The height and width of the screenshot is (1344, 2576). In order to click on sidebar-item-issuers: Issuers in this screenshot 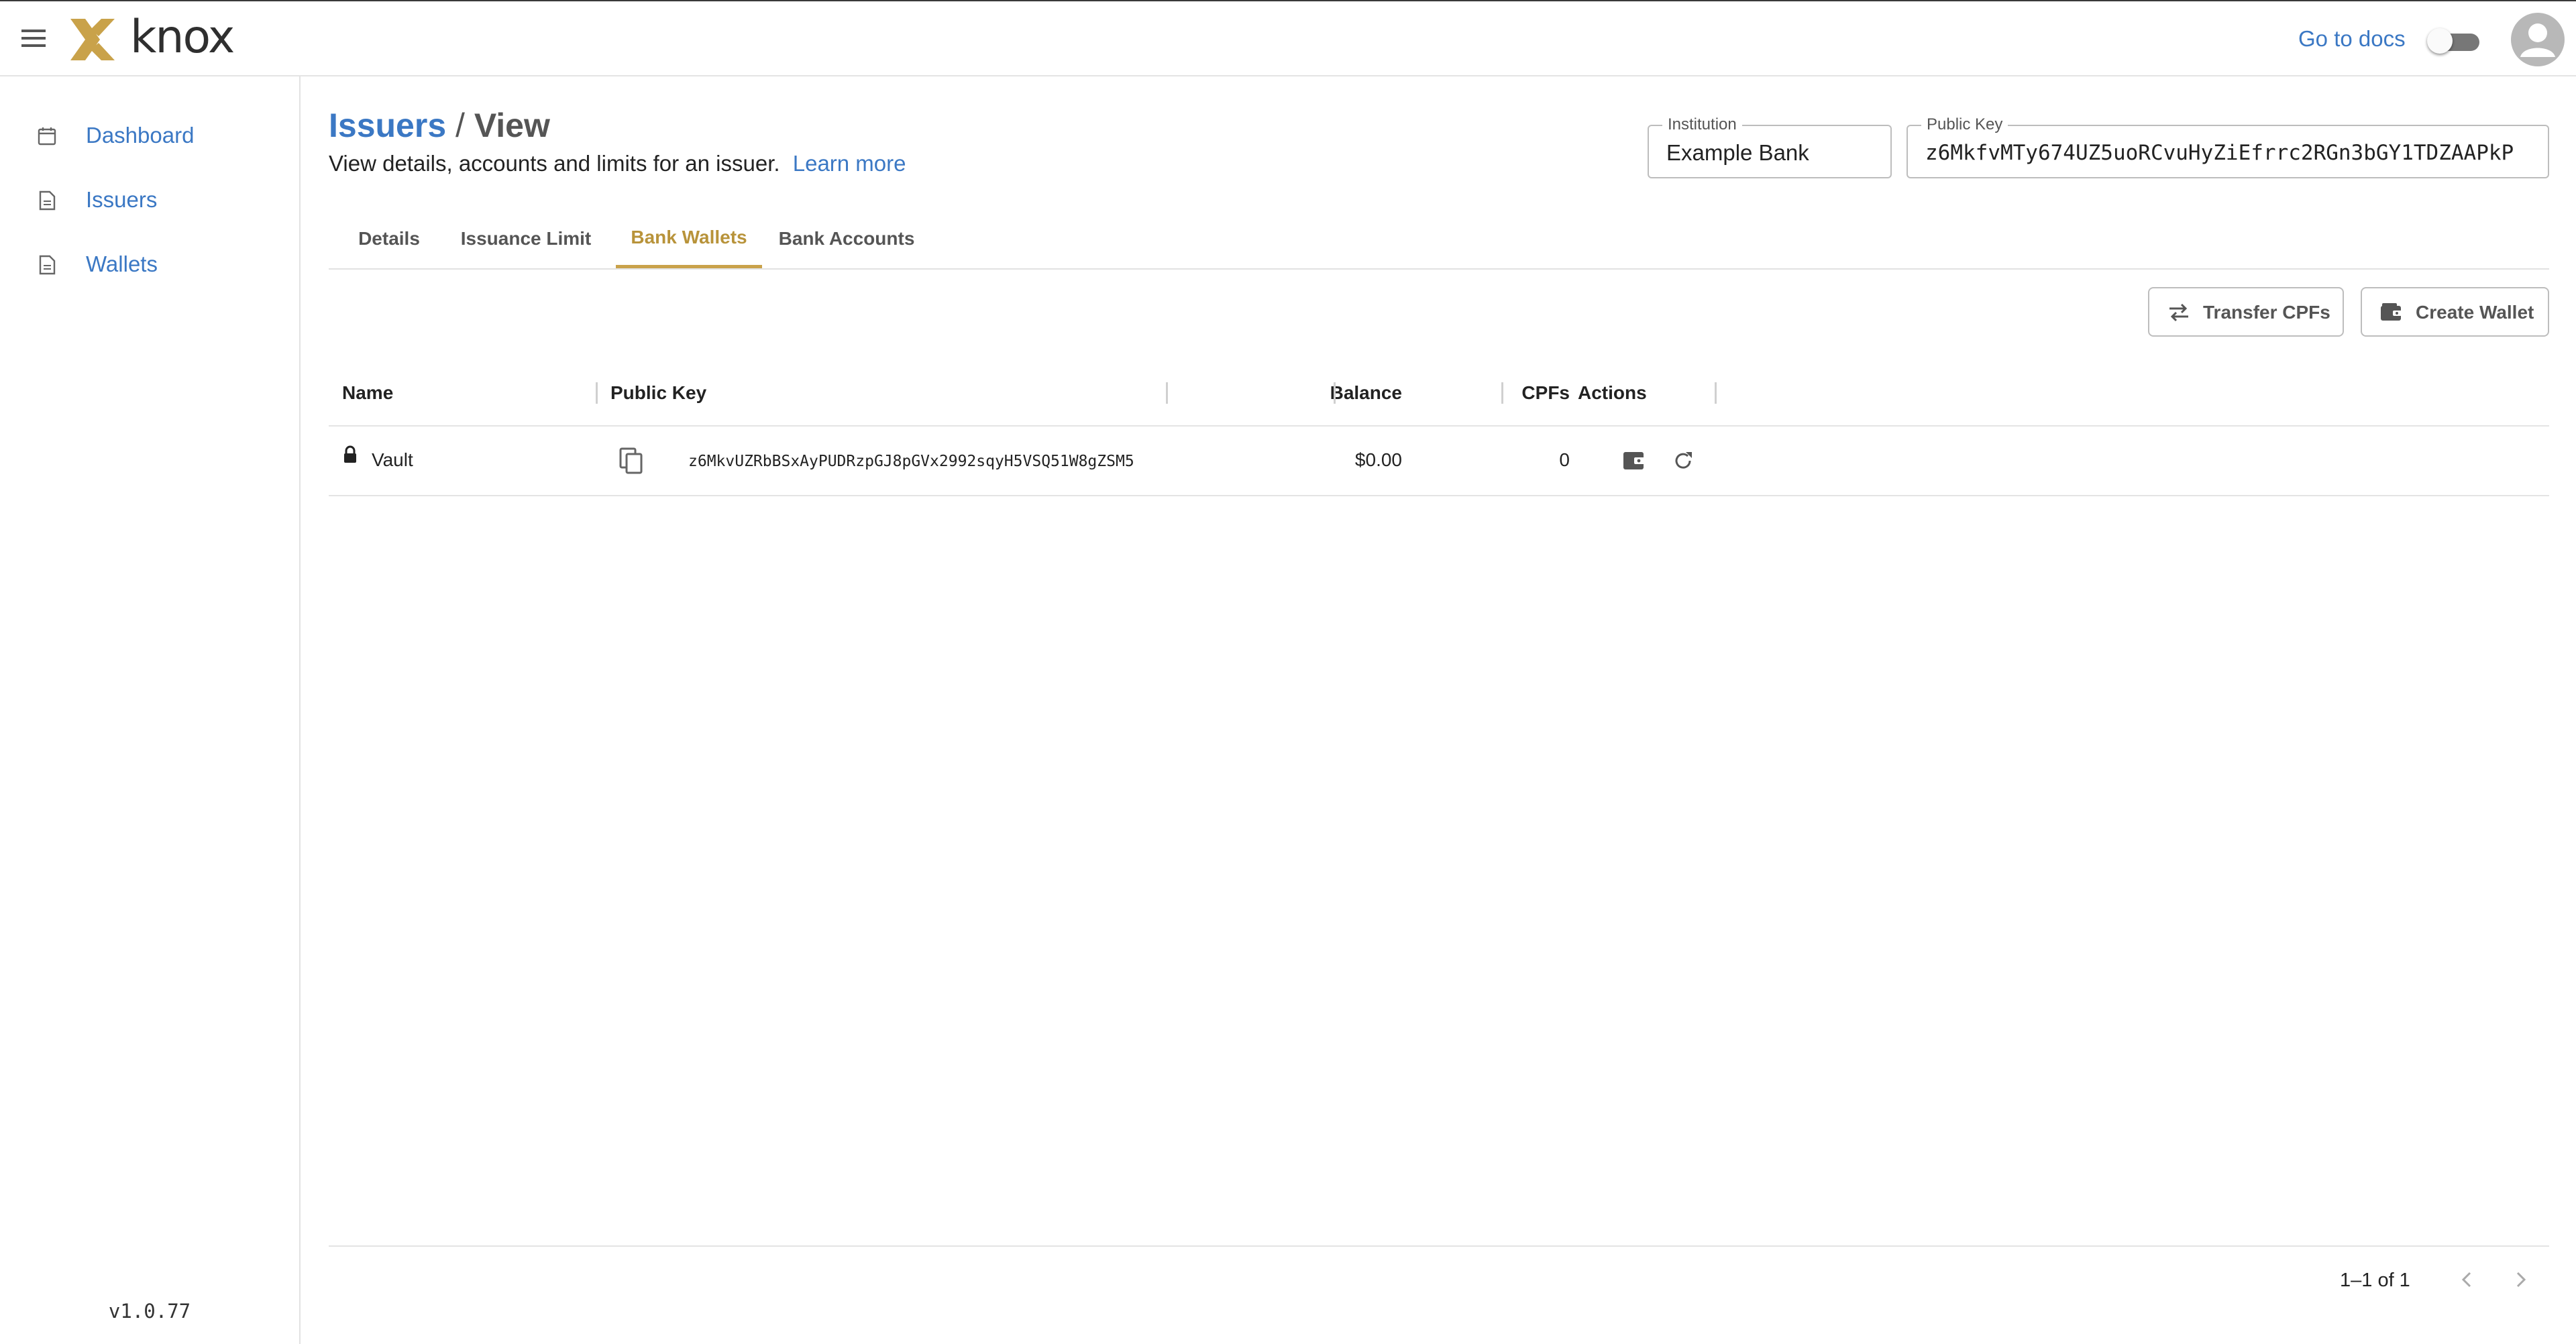, I will do `click(149, 200)`.